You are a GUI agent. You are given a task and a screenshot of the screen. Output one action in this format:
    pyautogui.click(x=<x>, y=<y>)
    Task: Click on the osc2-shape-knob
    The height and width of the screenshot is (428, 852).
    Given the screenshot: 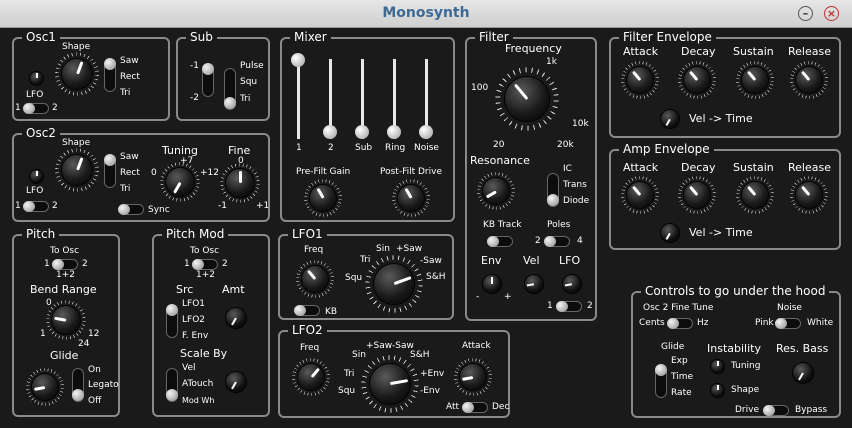 What is the action you would take?
    pyautogui.click(x=77, y=170)
    